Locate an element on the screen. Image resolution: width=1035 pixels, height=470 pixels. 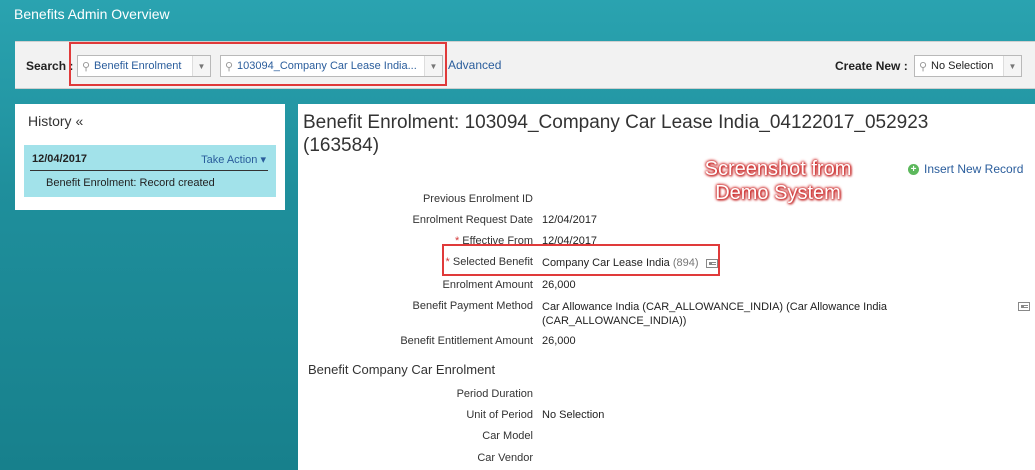
create-new-label: Create New : is located at coordinates (871, 66).